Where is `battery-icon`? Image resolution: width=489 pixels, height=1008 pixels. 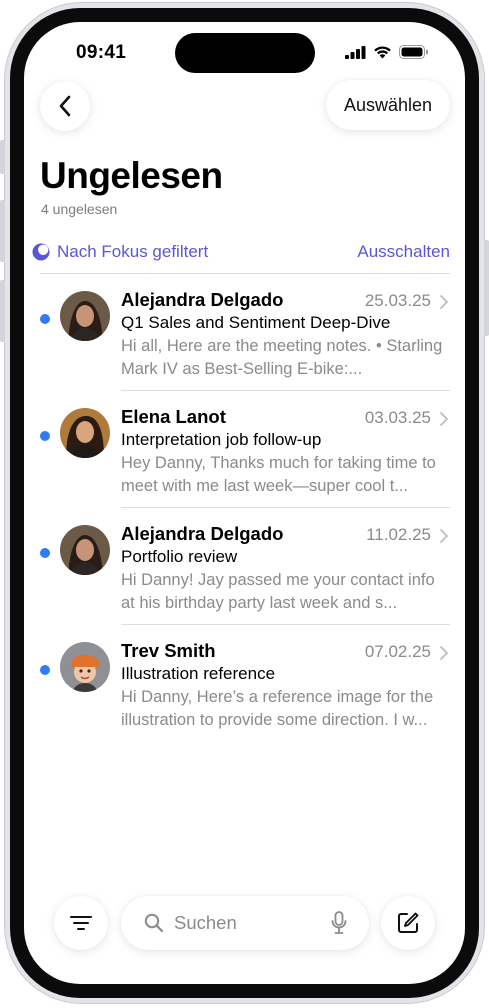
battery-icon is located at coordinates (413, 52).